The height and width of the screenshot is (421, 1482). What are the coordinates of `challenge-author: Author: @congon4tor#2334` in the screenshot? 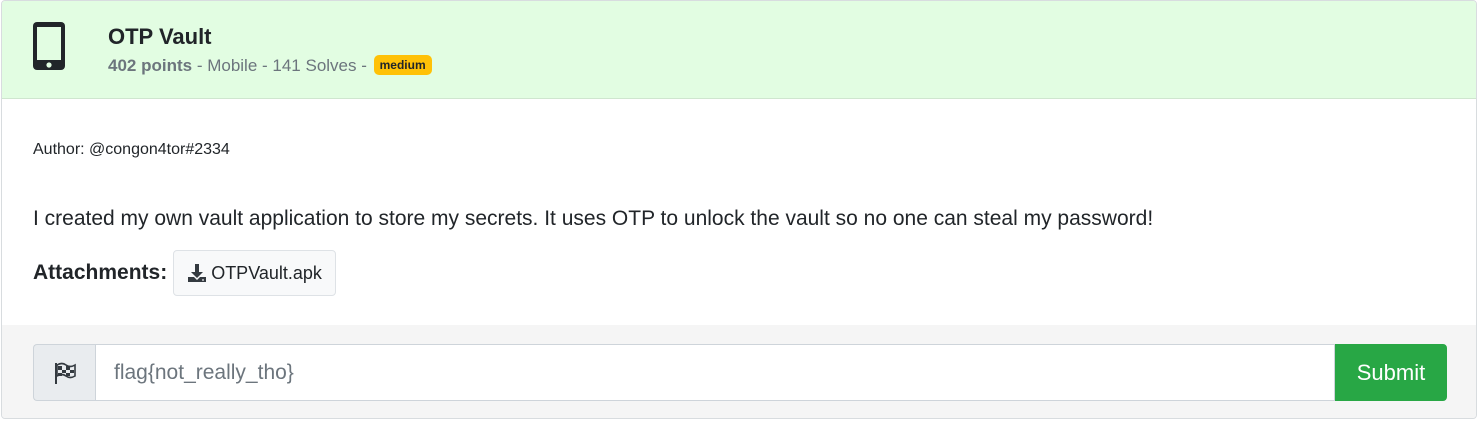 It's located at (131, 149).